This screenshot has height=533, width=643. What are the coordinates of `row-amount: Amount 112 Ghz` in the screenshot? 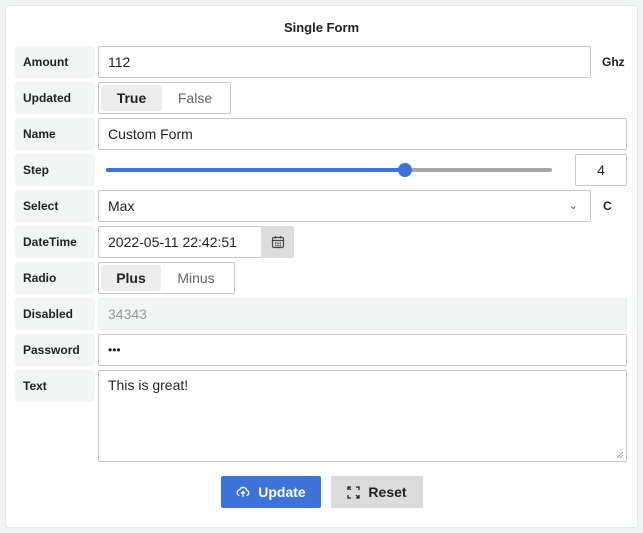 It's located at (321, 62).